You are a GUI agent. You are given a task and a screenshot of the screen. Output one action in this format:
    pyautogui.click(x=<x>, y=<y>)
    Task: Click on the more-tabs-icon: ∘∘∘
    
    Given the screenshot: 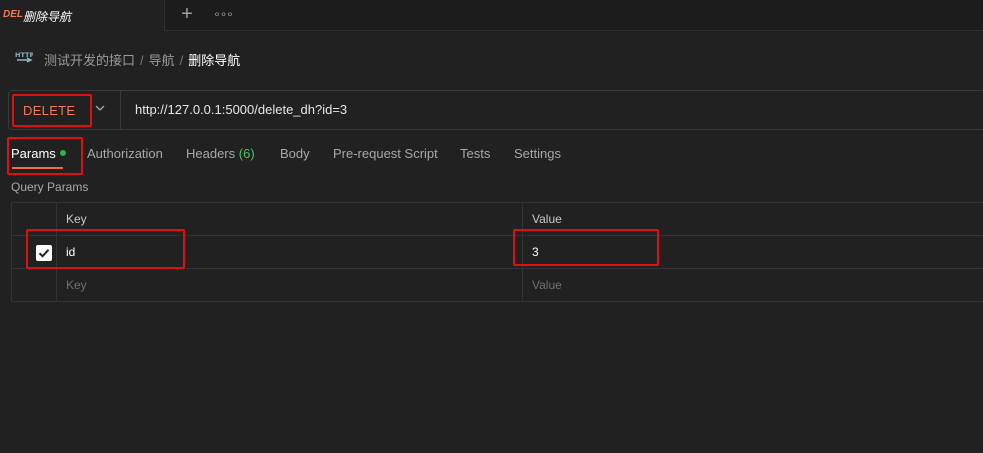 What is the action you would take?
    pyautogui.click(x=223, y=14)
    